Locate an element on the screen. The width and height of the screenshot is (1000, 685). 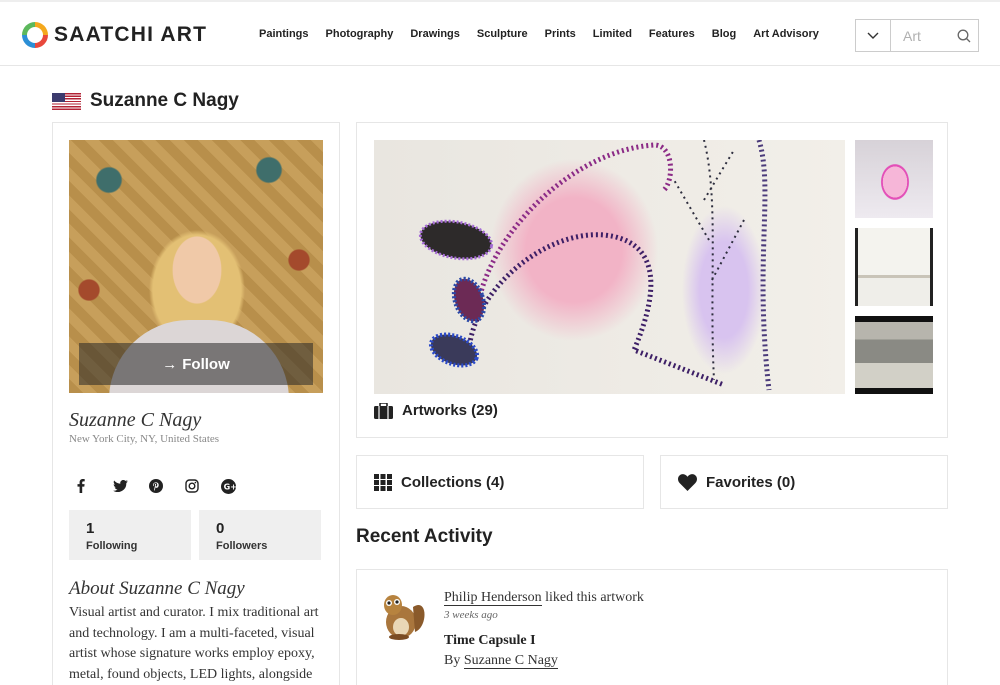
search-button is located at coordinates (963, 35).